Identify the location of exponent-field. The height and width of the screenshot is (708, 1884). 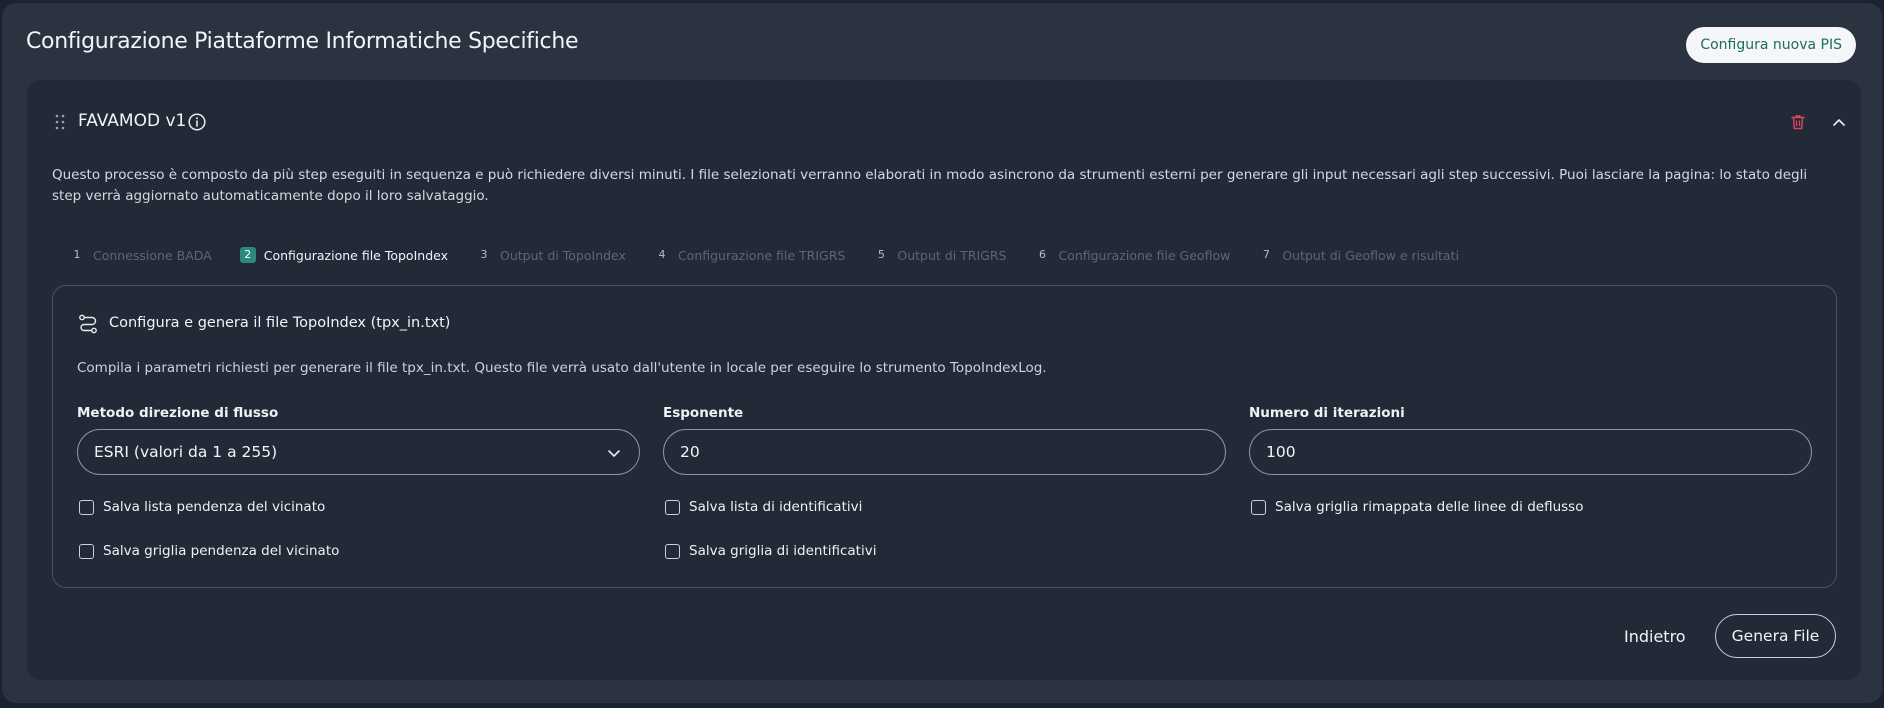
(944, 452).